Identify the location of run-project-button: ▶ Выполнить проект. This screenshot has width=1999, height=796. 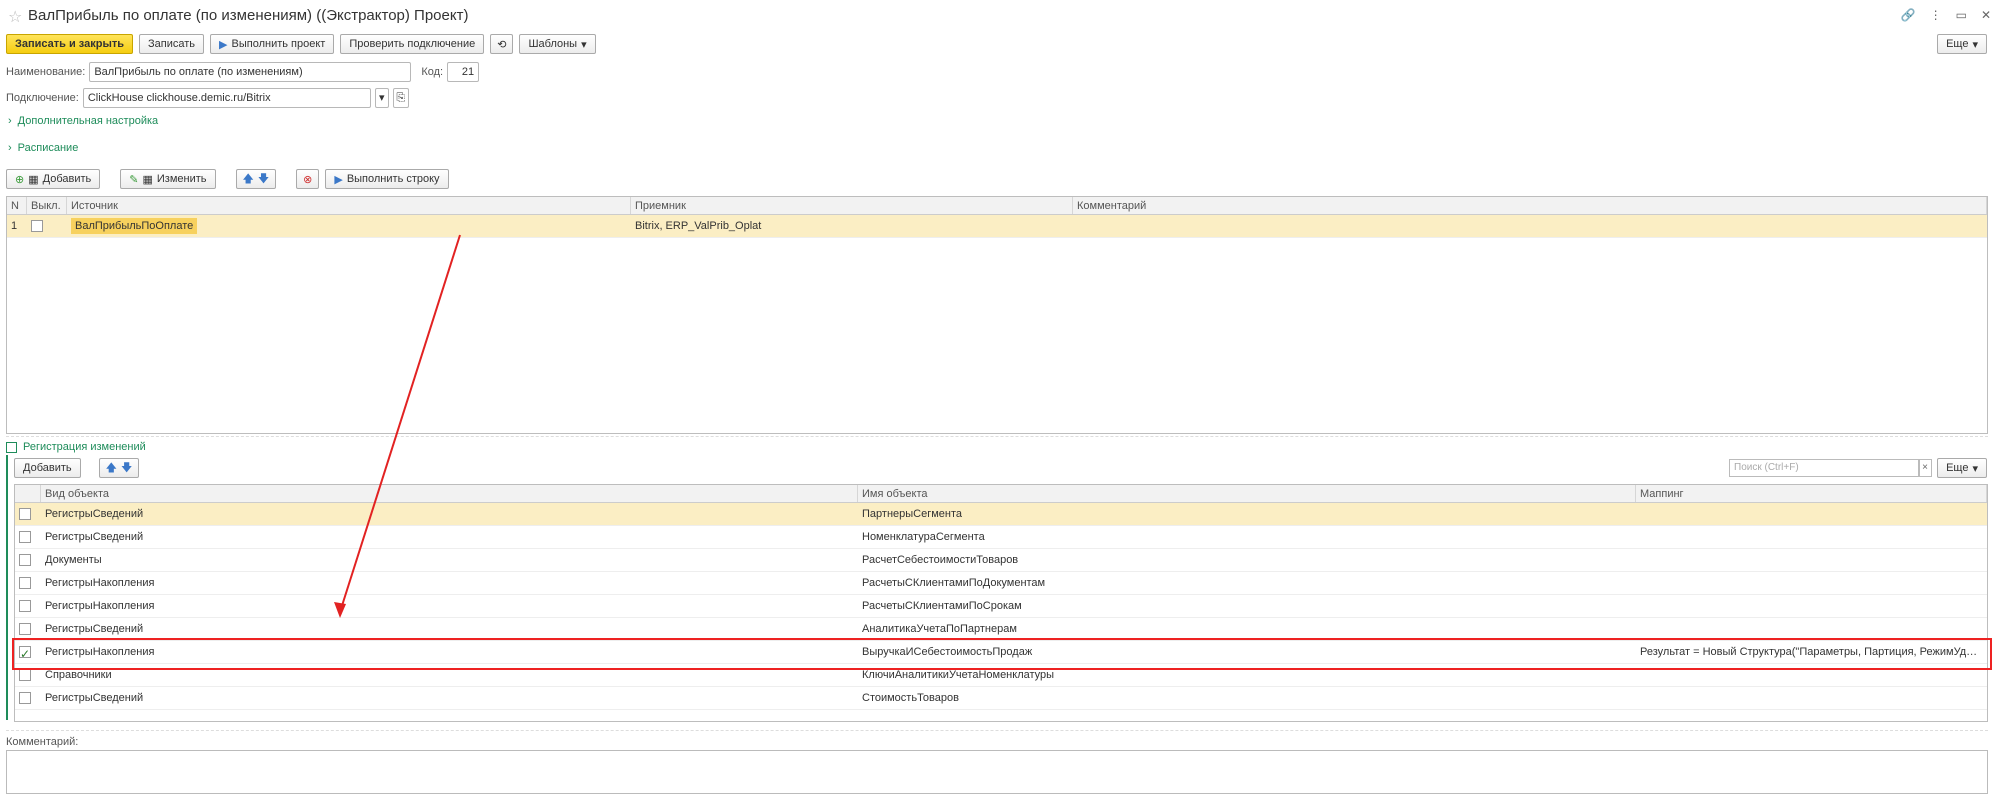
(272, 44).